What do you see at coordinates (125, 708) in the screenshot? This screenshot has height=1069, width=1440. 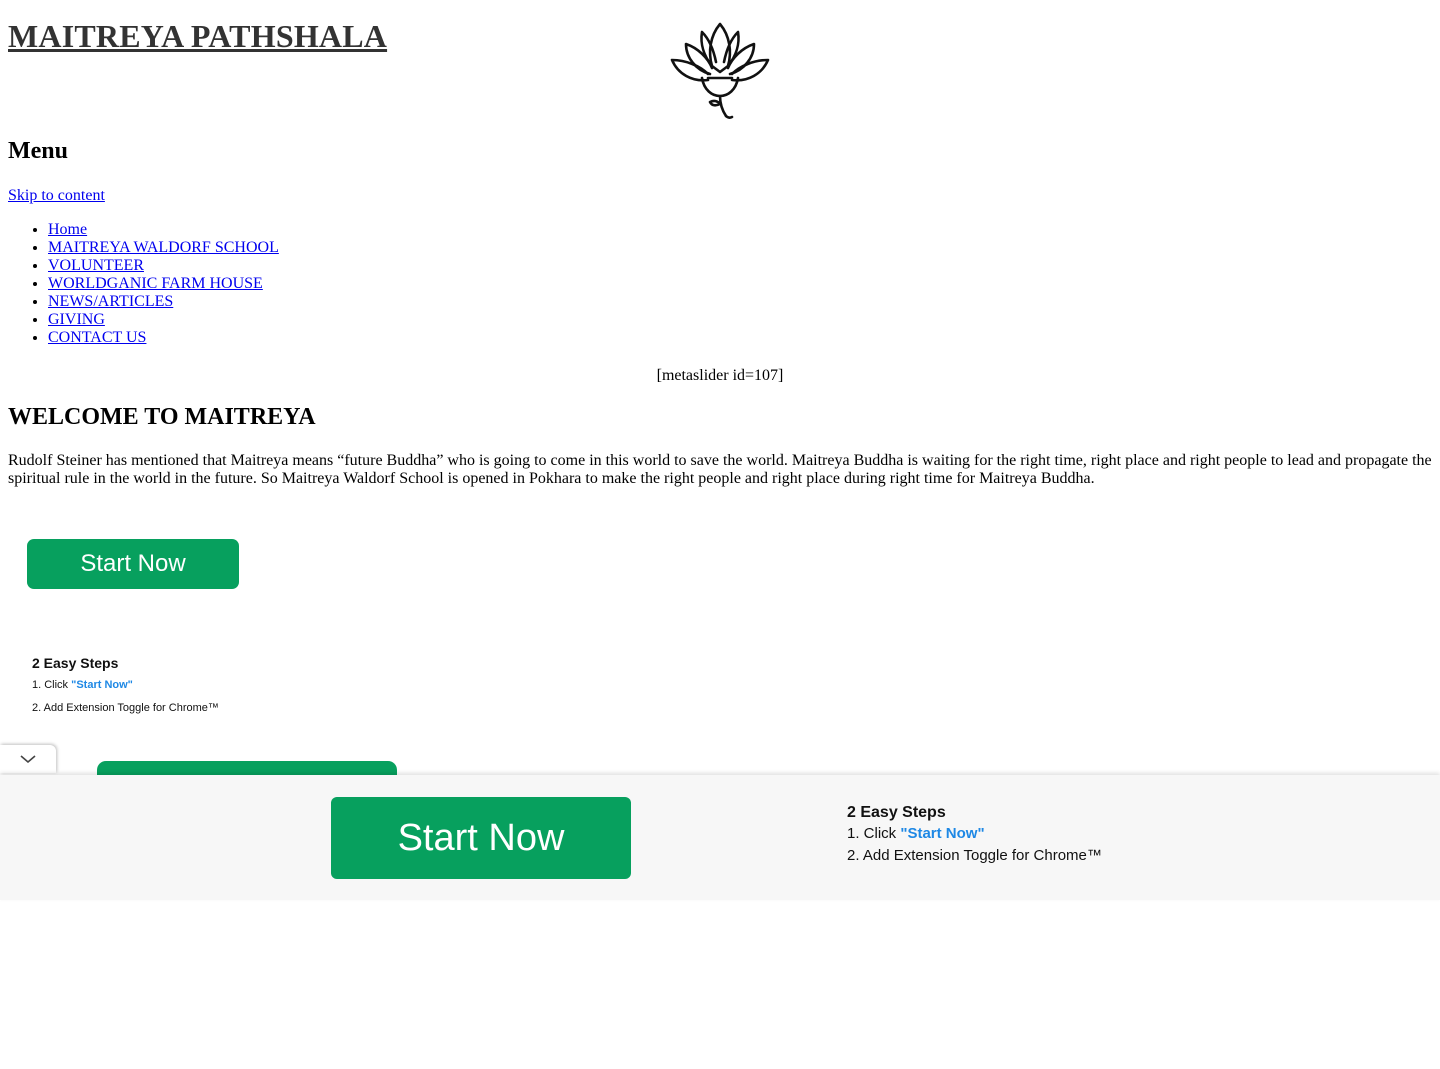 I see `step-two: 2. Add Extension Toggle for Chrome™` at bounding box center [125, 708].